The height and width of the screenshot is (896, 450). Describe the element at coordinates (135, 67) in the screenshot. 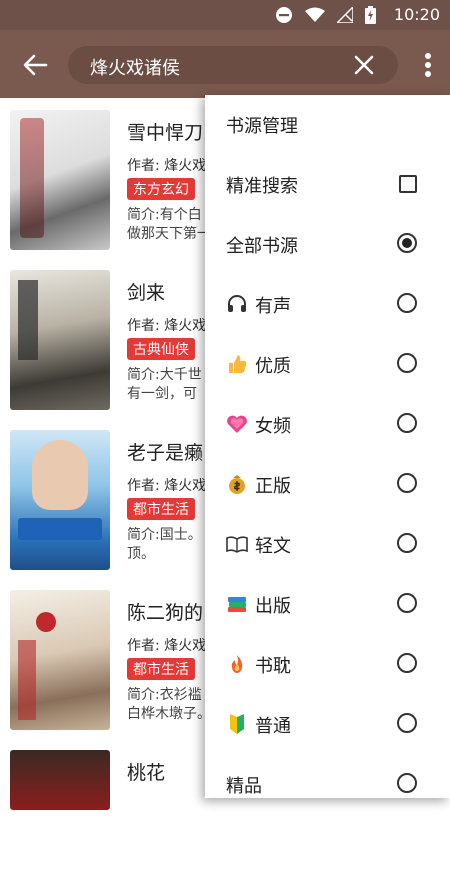

I see `search-input: 烽火戏诸侯` at that location.